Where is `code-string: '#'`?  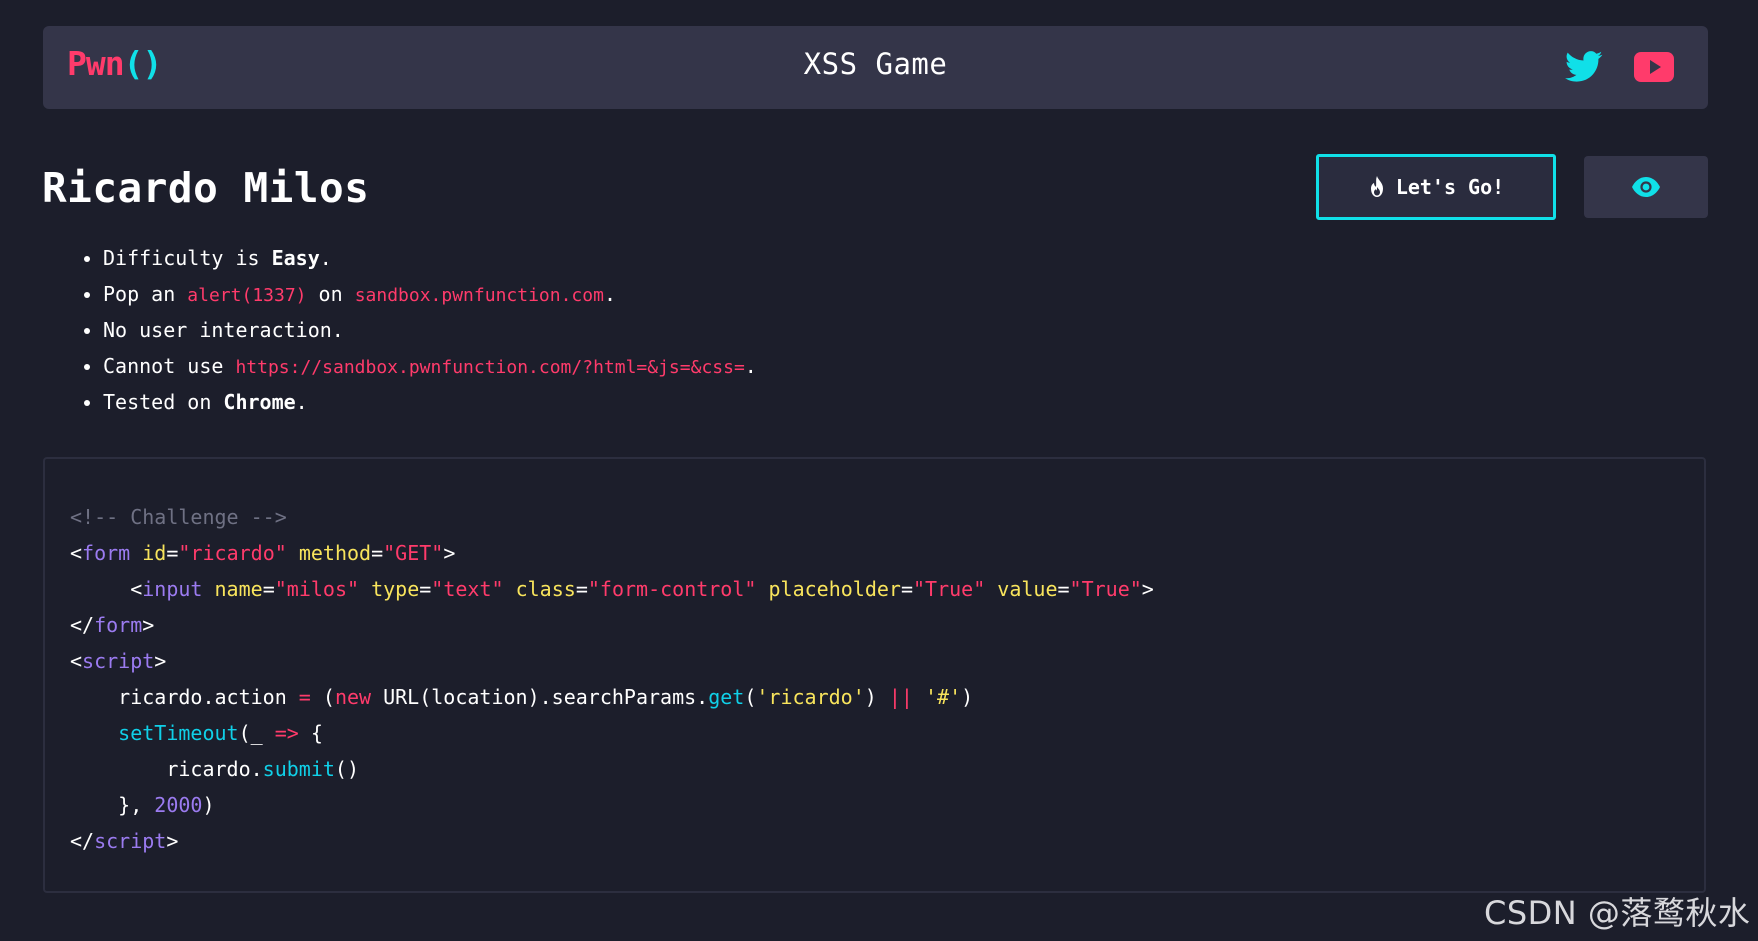 code-string: '#' is located at coordinates (943, 697).